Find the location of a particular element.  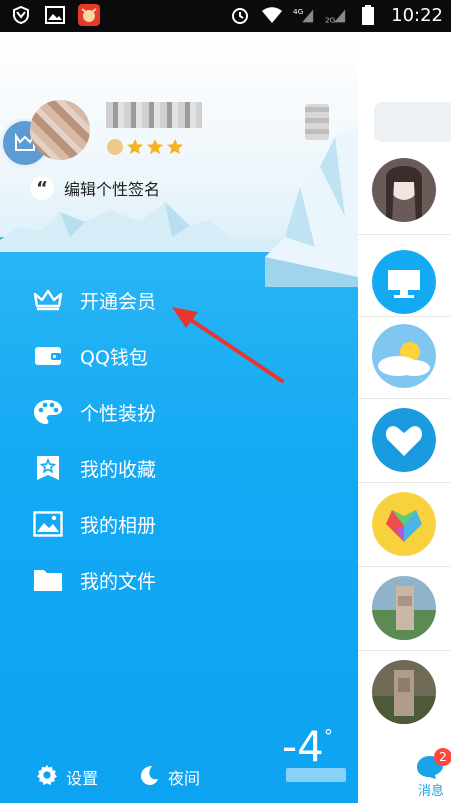

crown-icon is located at coordinates (48, 300).